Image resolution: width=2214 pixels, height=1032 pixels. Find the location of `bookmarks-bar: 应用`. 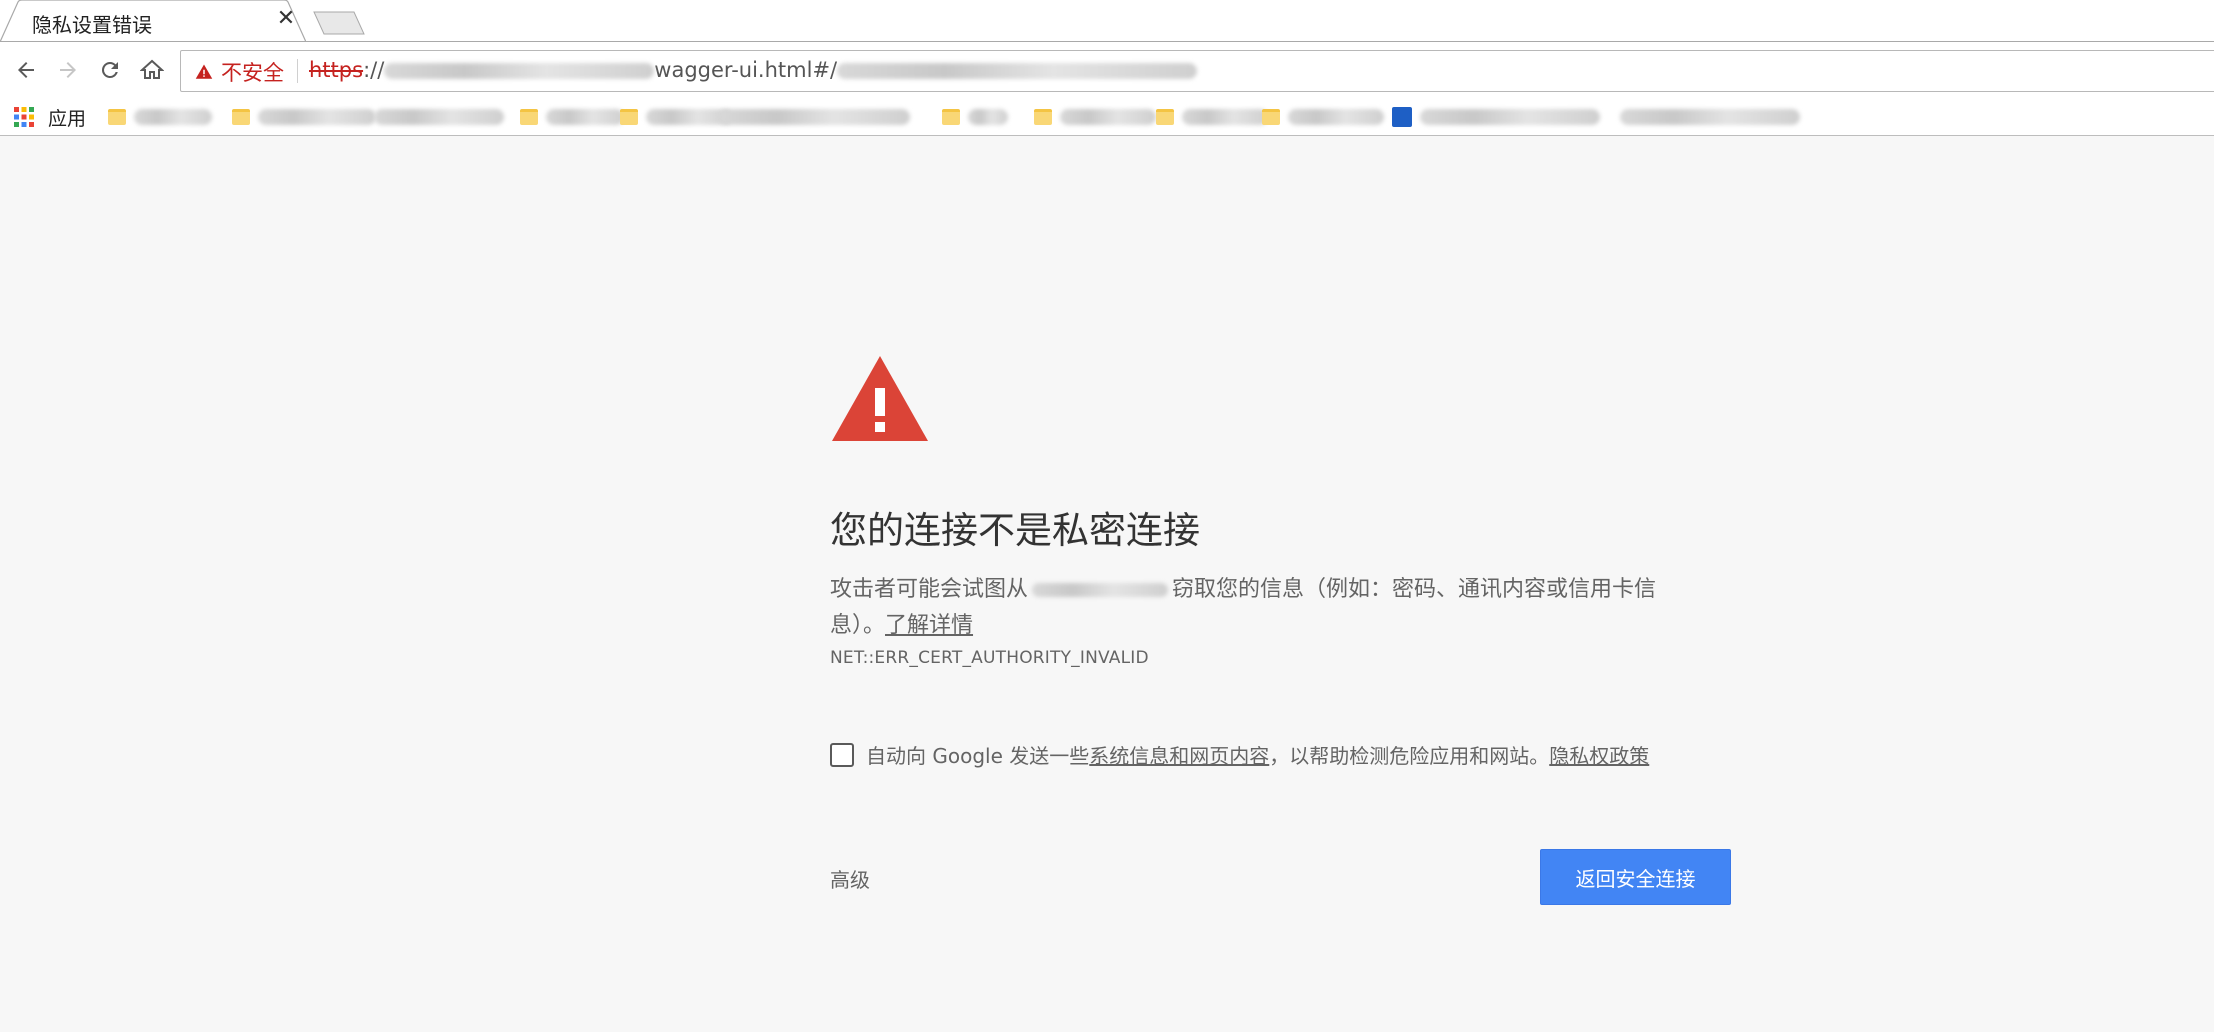

bookmarks-bar: 应用 is located at coordinates (1107, 117).